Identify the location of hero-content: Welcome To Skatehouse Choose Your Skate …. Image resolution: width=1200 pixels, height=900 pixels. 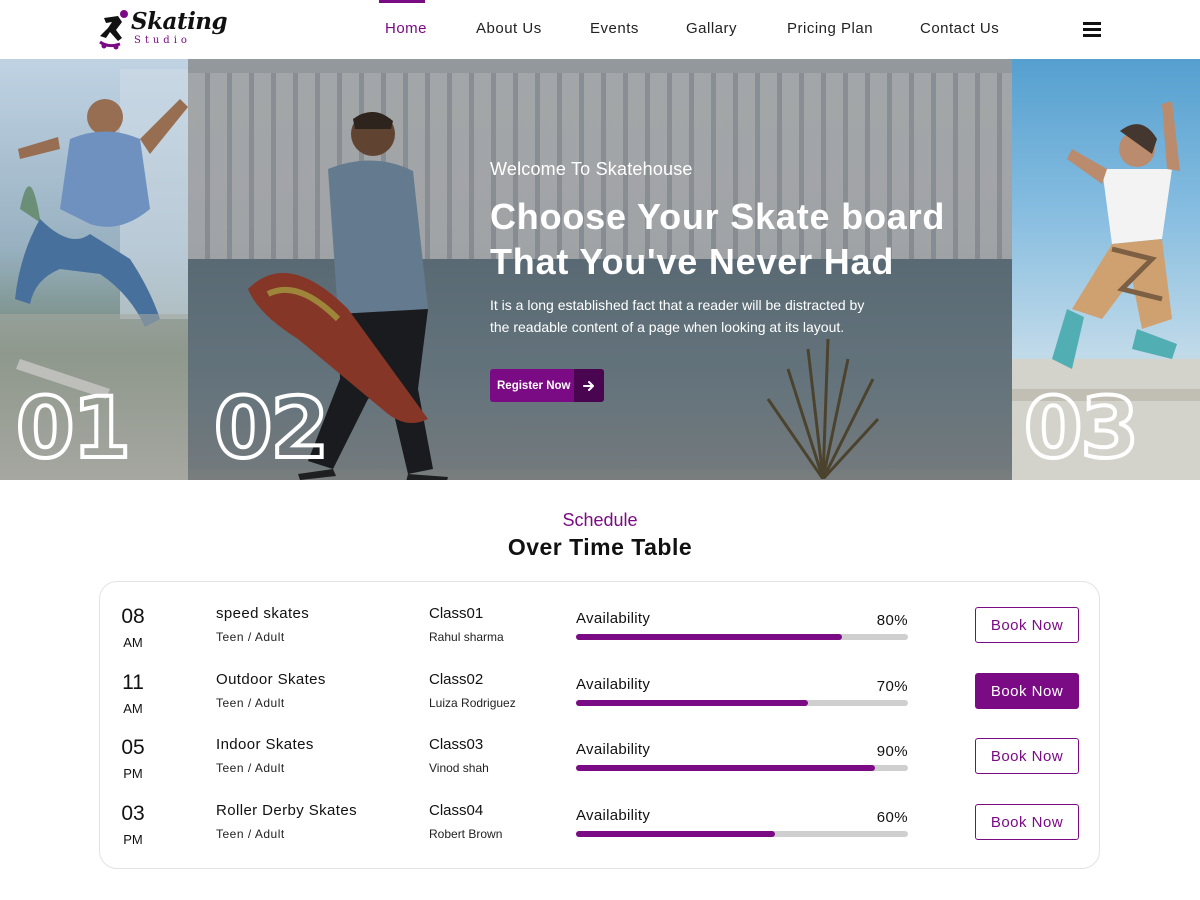
(730, 248).